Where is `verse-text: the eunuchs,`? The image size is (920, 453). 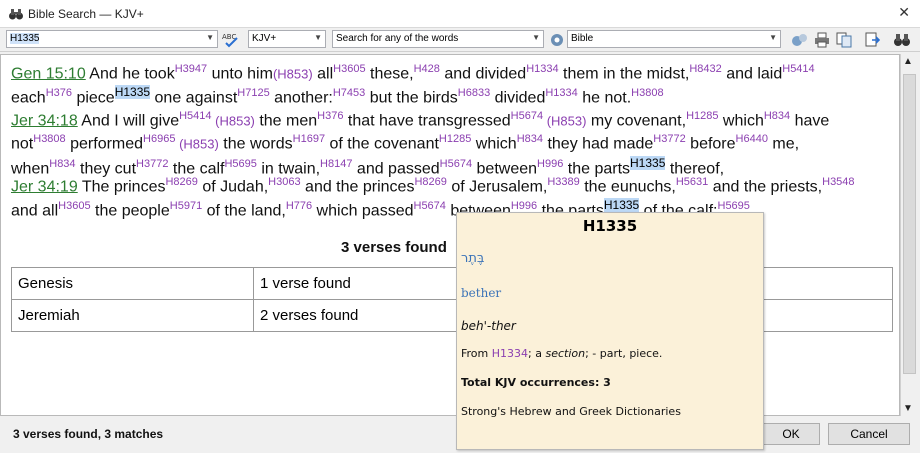 verse-text: the eunuchs, is located at coordinates (627, 187).